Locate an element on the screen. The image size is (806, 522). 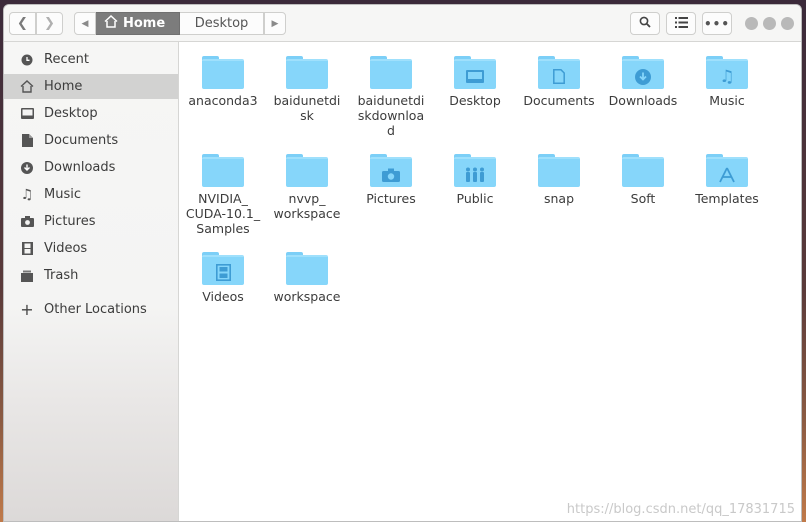
forward-button: ❯ is located at coordinates (49, 23).